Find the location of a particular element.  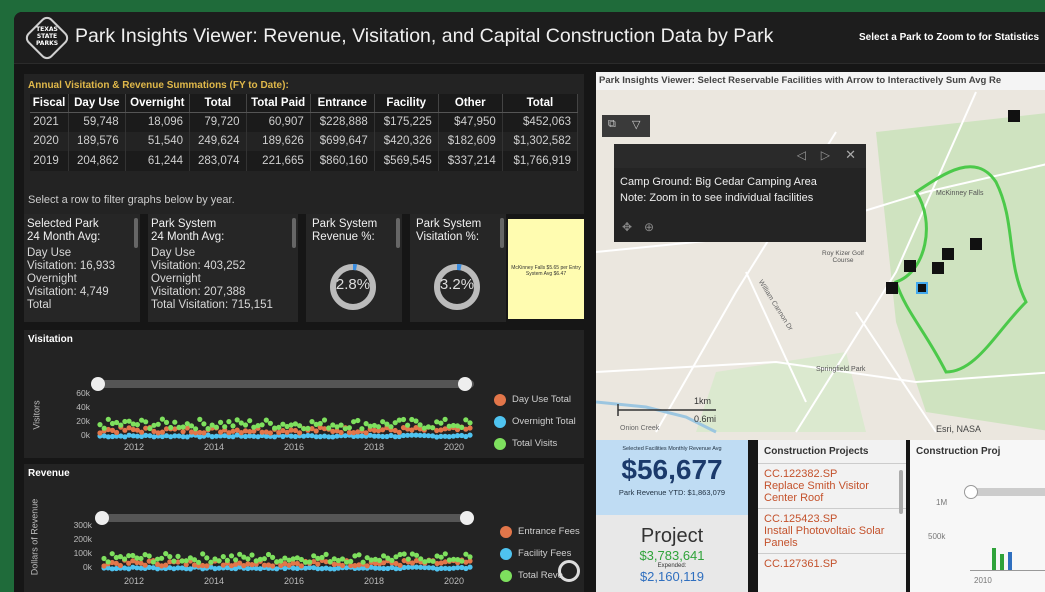

search-icon is located at coordinates (569, 571).